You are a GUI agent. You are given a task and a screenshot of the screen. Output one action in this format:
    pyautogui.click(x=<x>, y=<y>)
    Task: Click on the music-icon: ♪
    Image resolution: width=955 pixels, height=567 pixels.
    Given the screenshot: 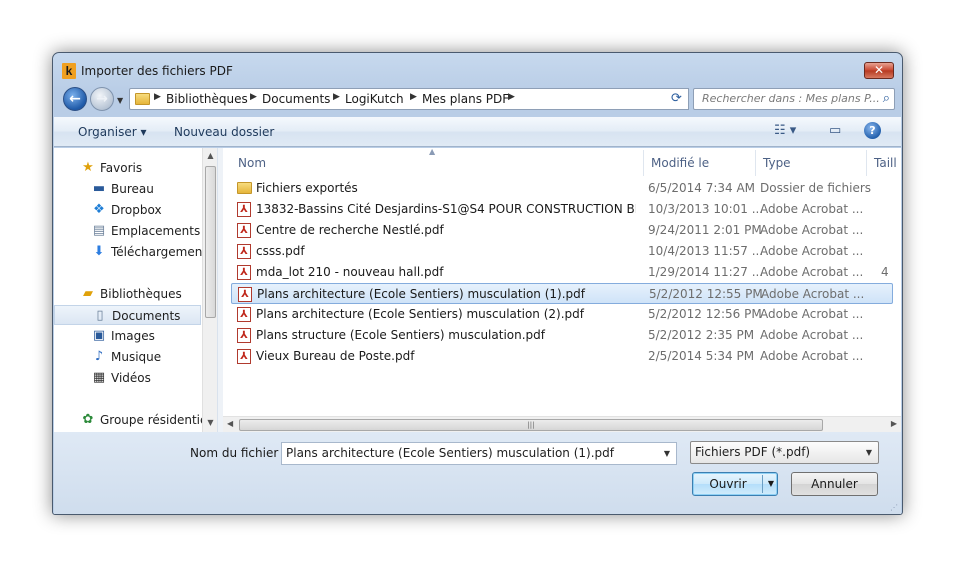 What is the action you would take?
    pyautogui.click(x=99, y=356)
    